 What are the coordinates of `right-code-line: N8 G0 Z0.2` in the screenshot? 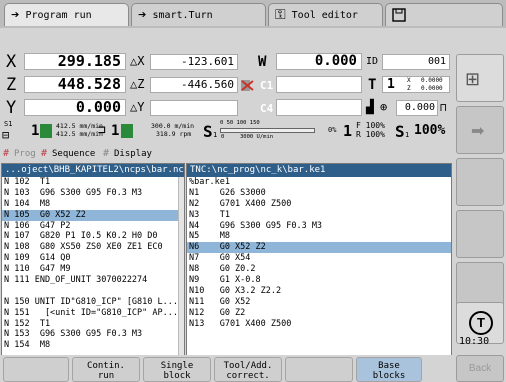 It's located at (319, 269).